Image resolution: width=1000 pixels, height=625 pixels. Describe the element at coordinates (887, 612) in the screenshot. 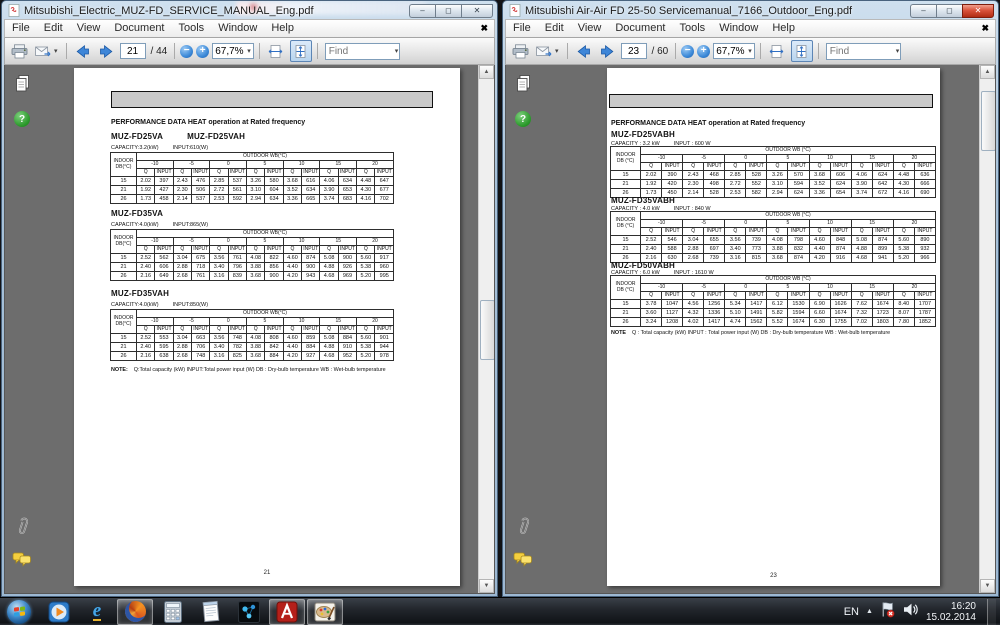

I see `action-center-flag-icon` at that location.